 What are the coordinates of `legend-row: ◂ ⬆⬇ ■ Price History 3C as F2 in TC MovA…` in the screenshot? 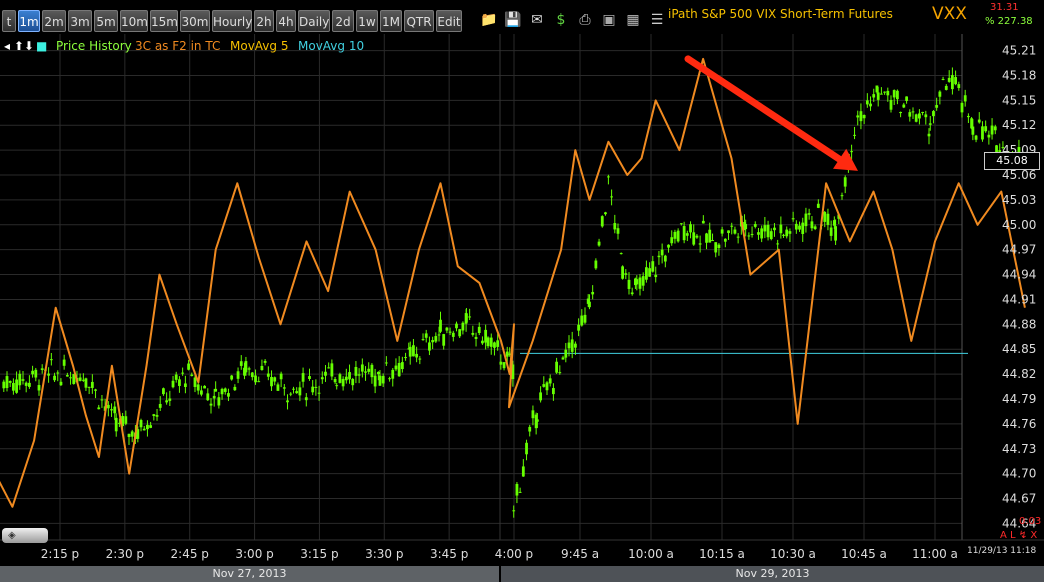 It's located at (522, 46).